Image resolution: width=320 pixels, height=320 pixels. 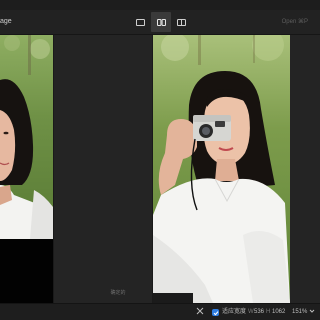 I want to click on chevron-down-icon, so click(x=312, y=312).